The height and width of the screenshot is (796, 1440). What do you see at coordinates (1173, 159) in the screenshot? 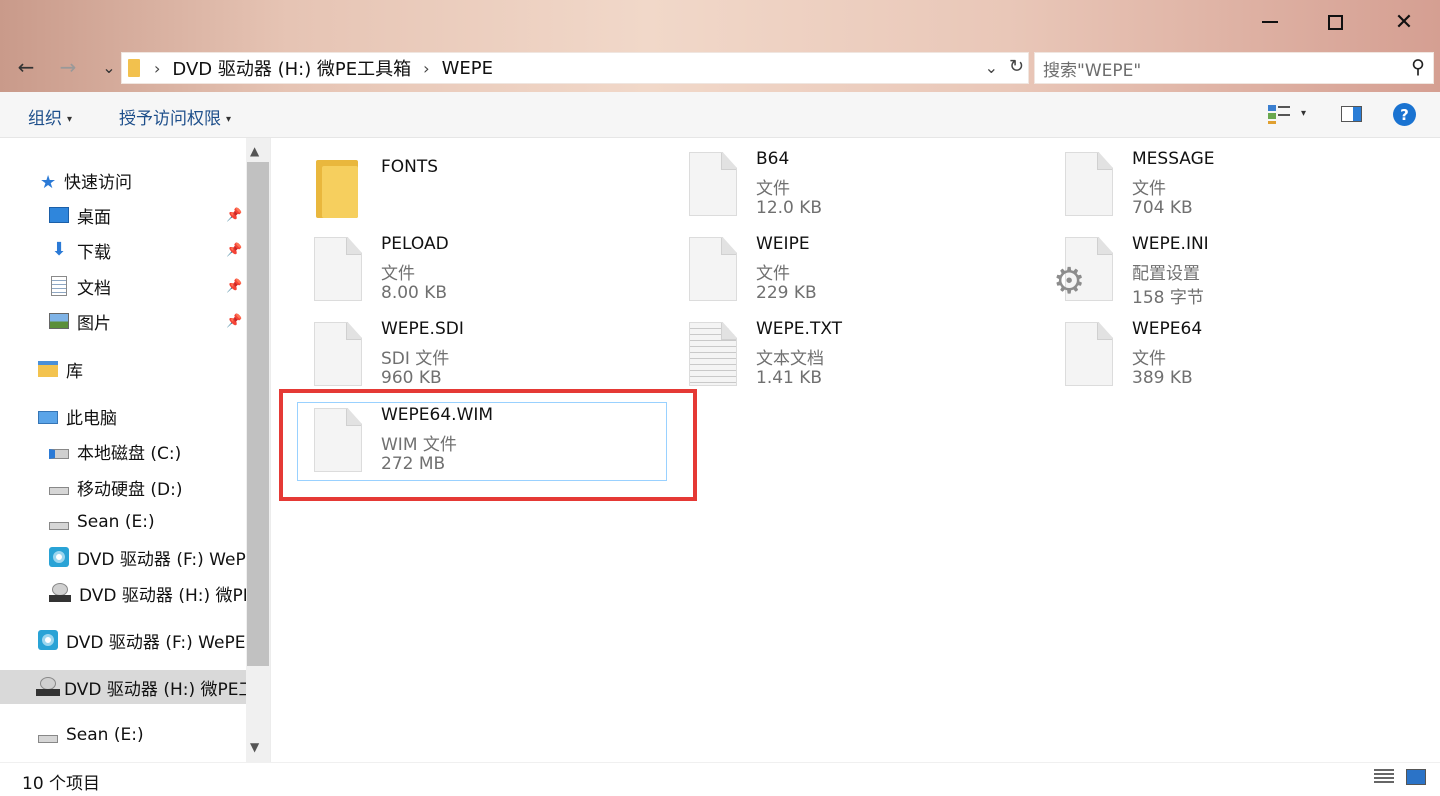
I see `file-name: MESSAGE` at bounding box center [1173, 159].